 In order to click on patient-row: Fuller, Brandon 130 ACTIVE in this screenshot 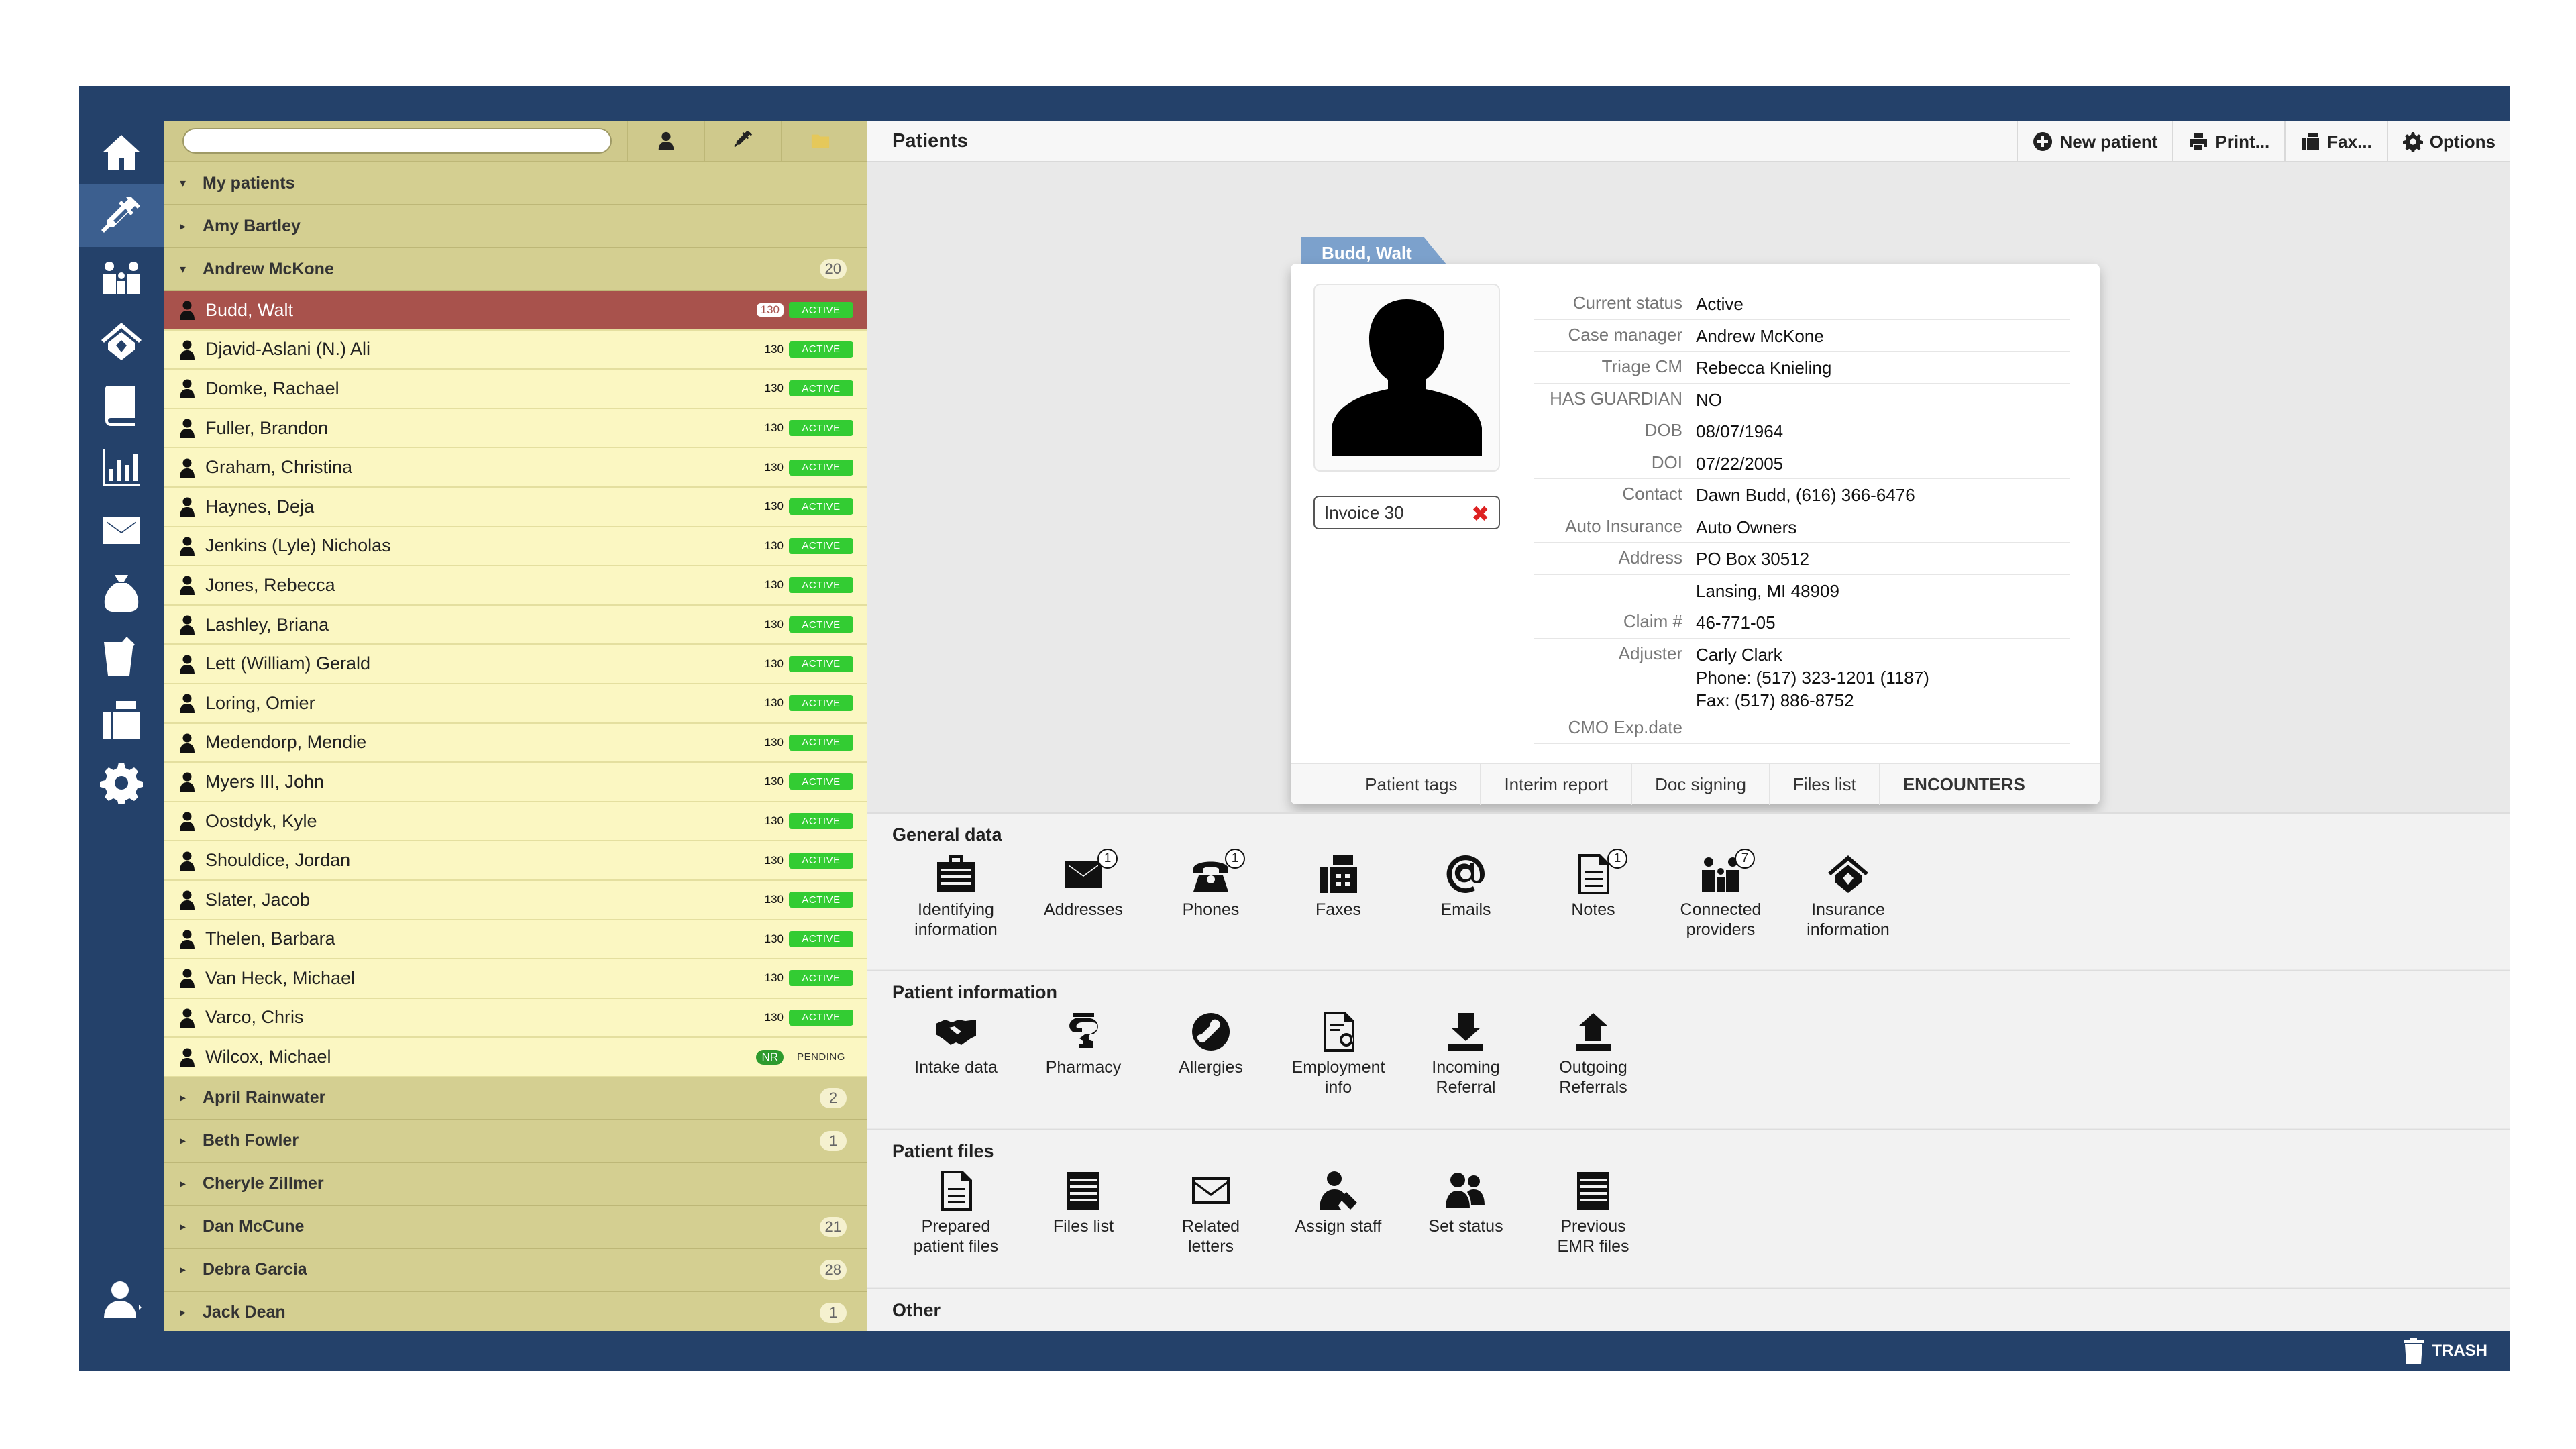, I will do `click(515, 429)`.